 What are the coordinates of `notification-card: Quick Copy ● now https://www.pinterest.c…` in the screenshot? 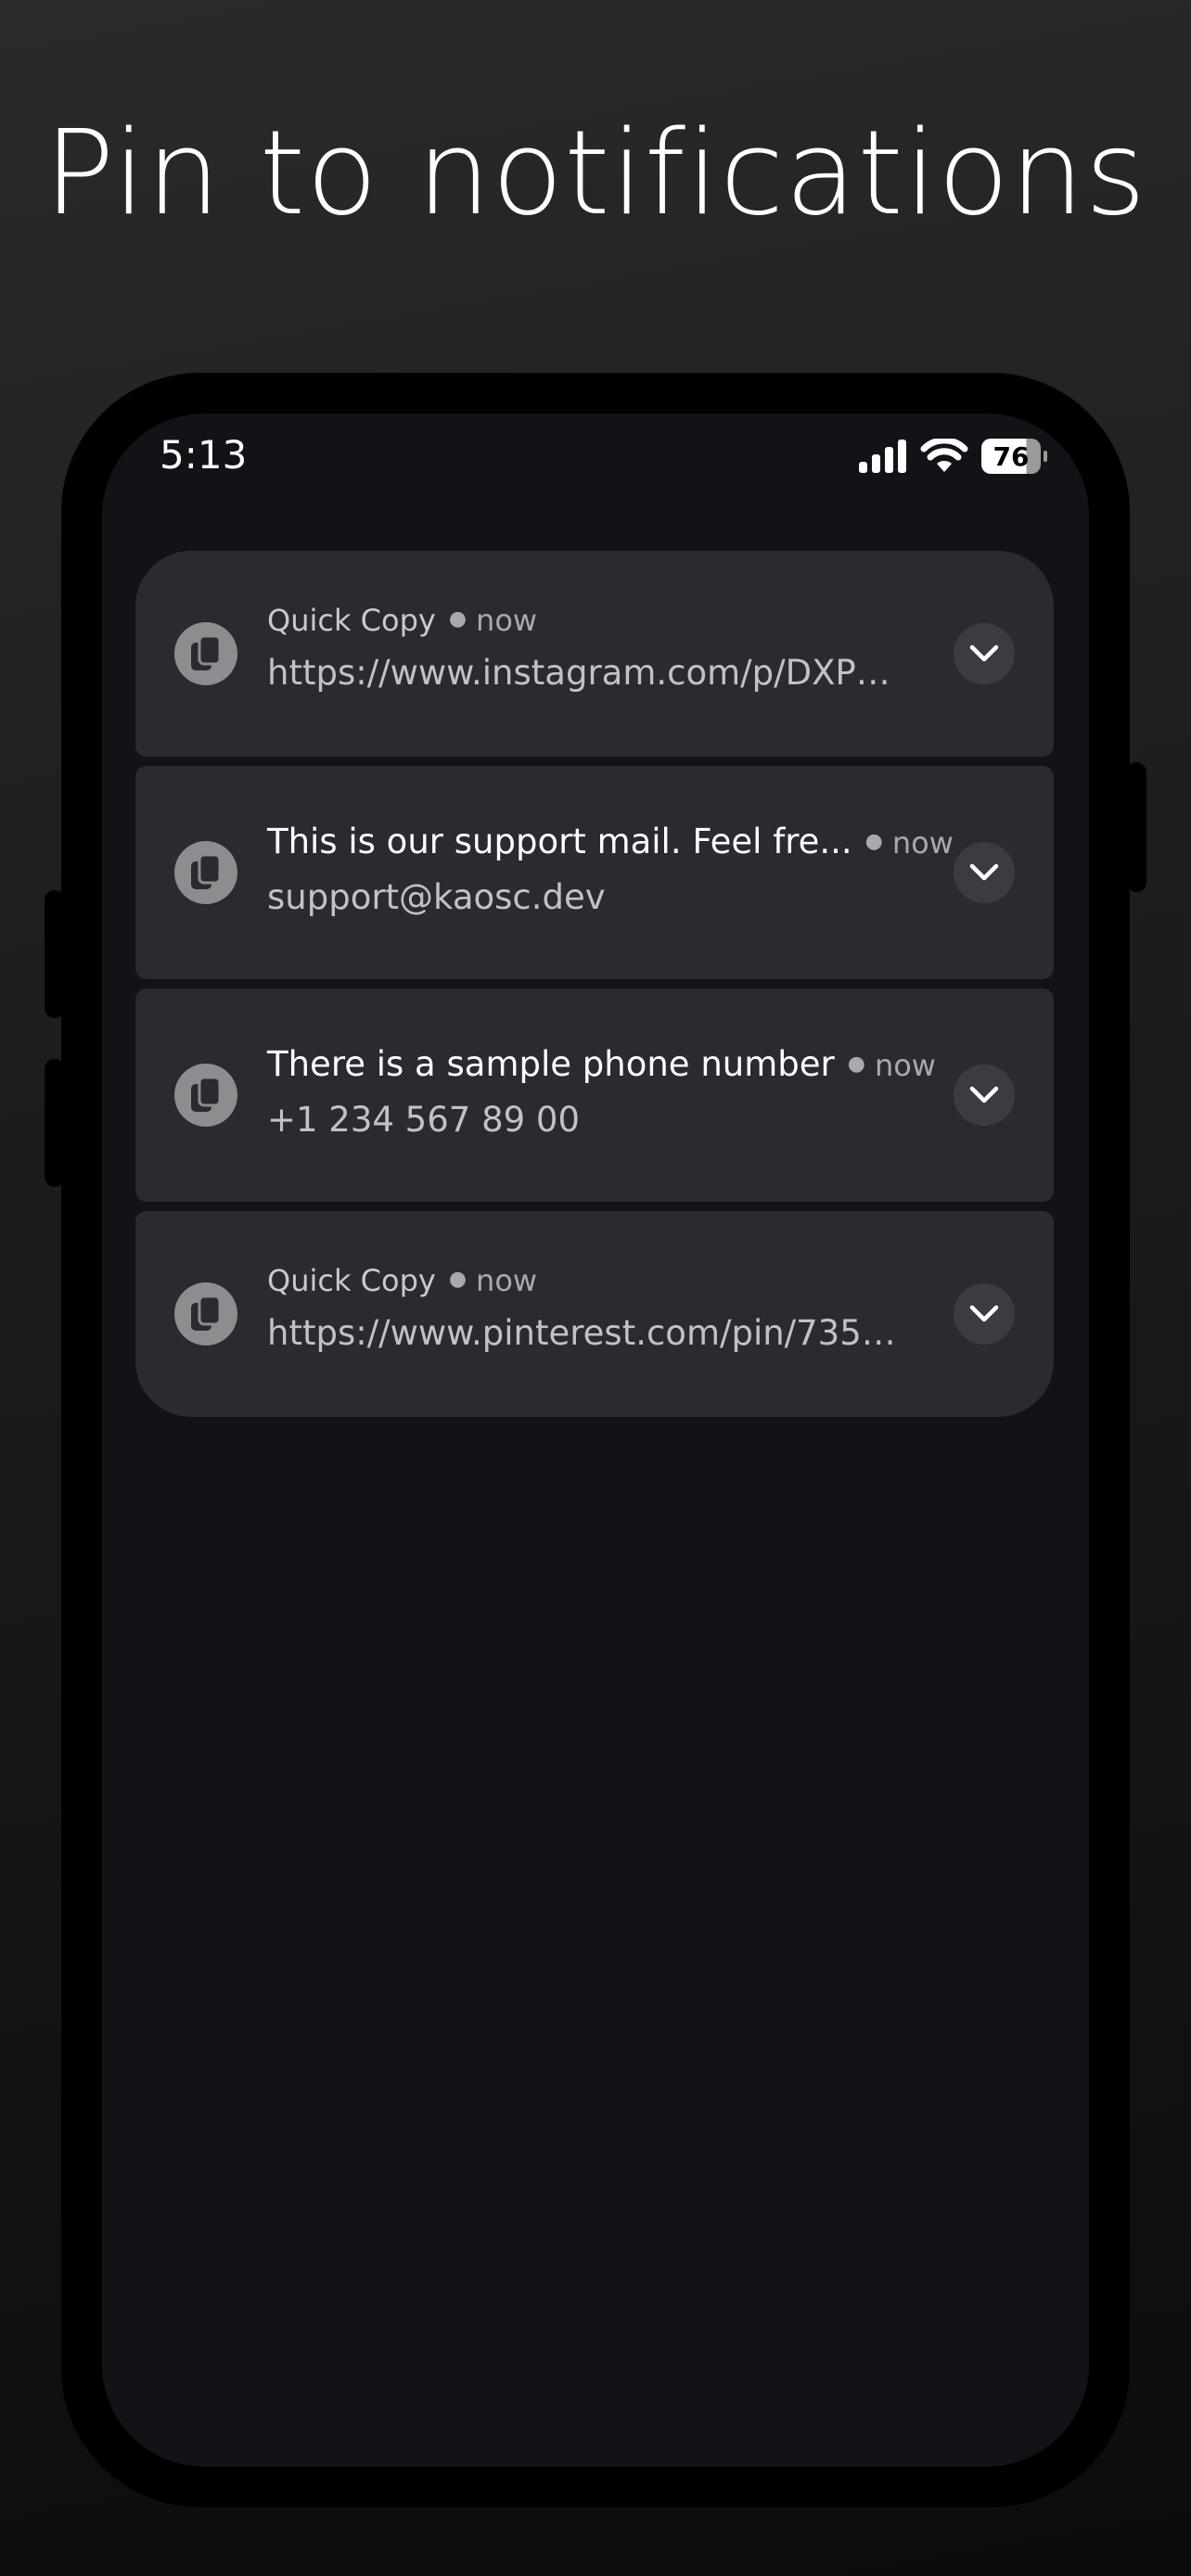 It's located at (594, 1314).